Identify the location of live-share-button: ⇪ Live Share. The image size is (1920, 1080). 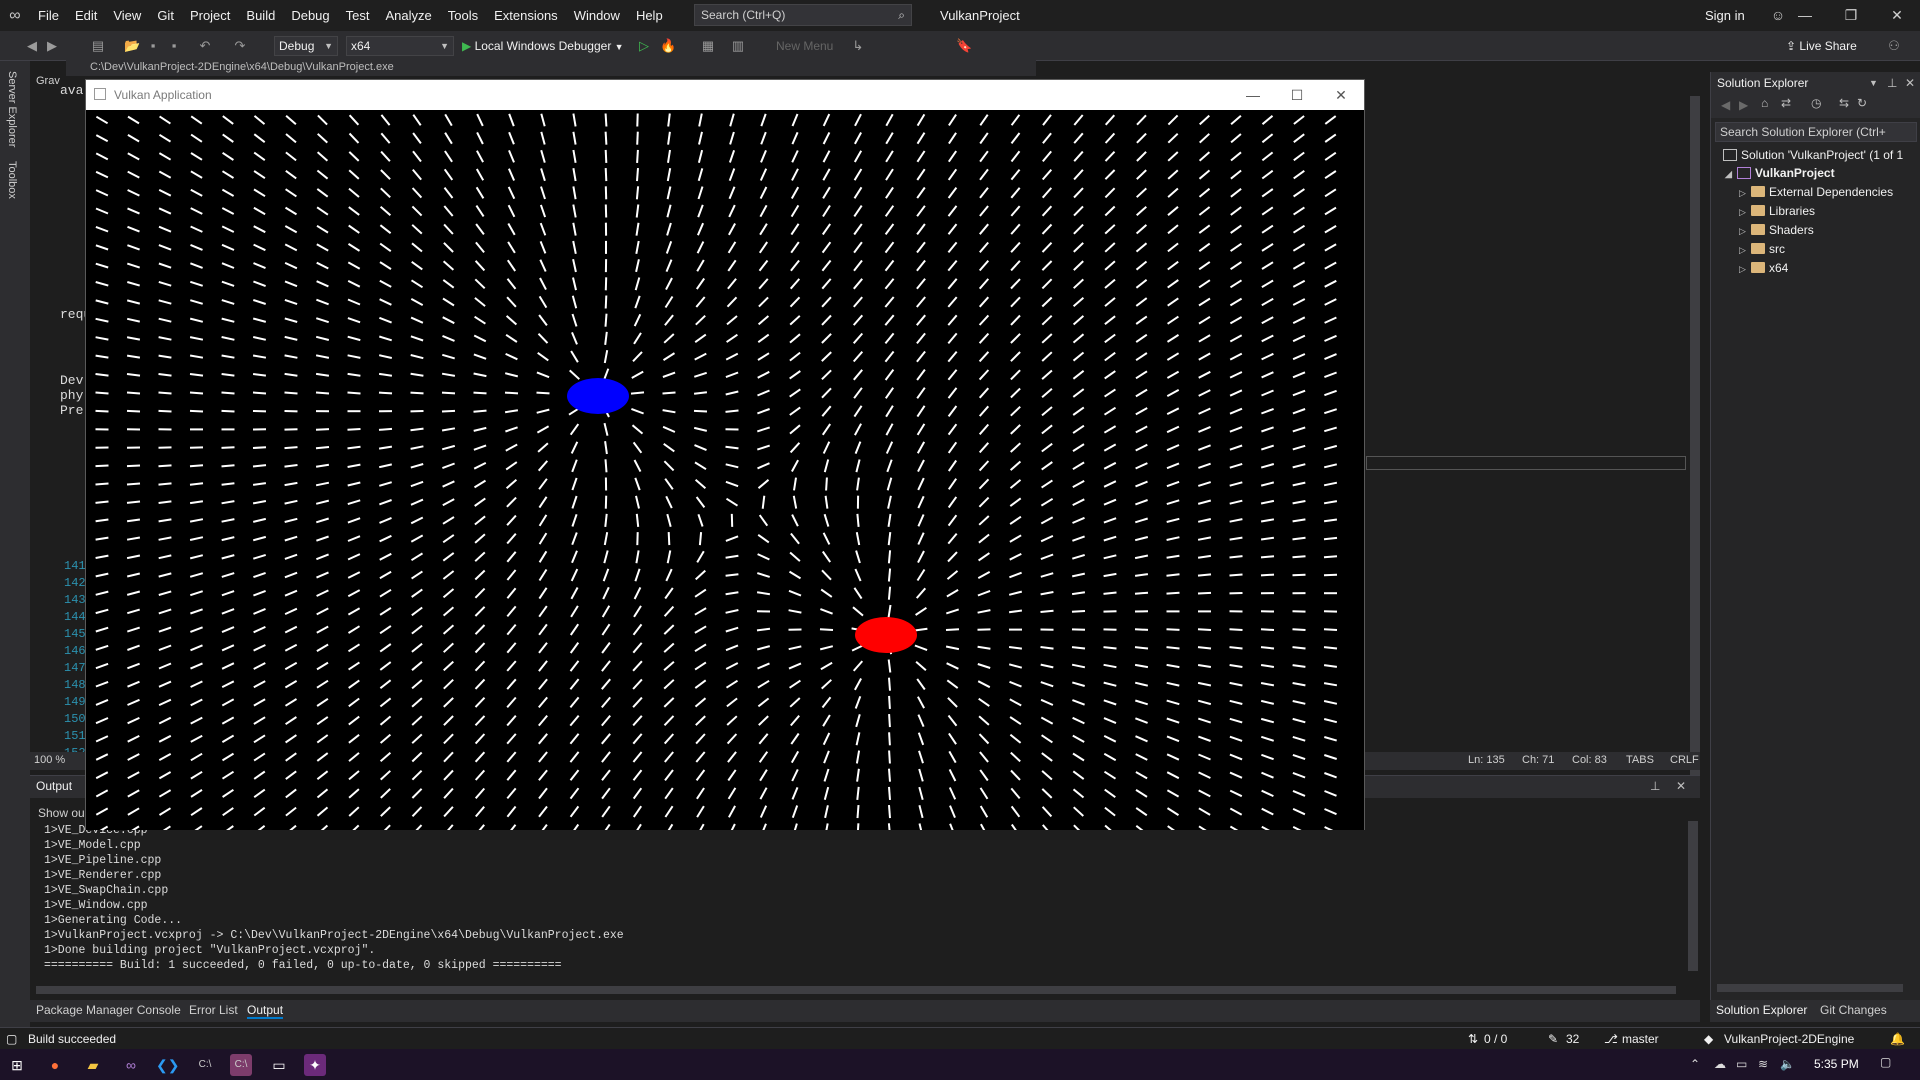
(1821, 46).